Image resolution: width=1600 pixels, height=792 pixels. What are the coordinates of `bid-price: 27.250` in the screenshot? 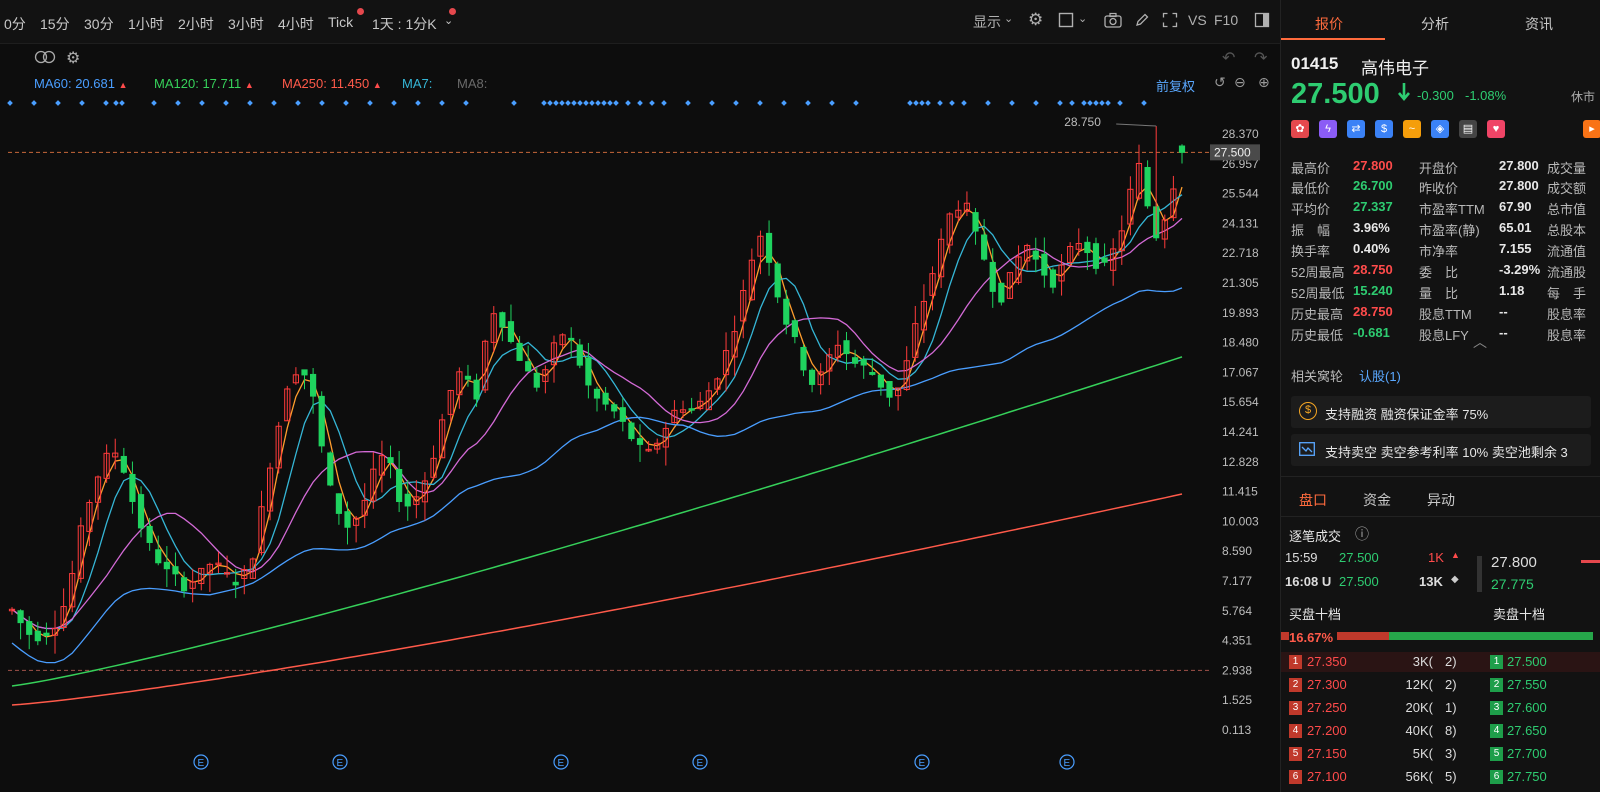 It's located at (1327, 707).